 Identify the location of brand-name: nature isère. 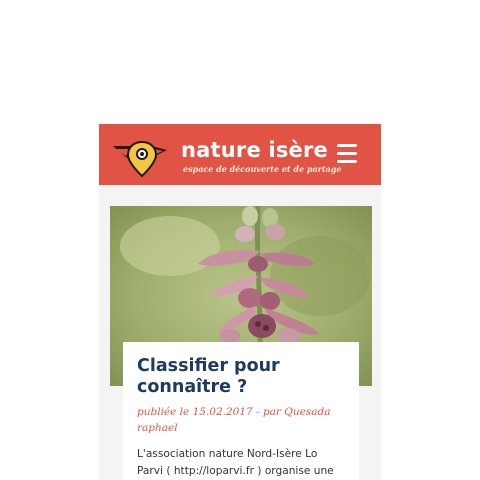
(254, 150).